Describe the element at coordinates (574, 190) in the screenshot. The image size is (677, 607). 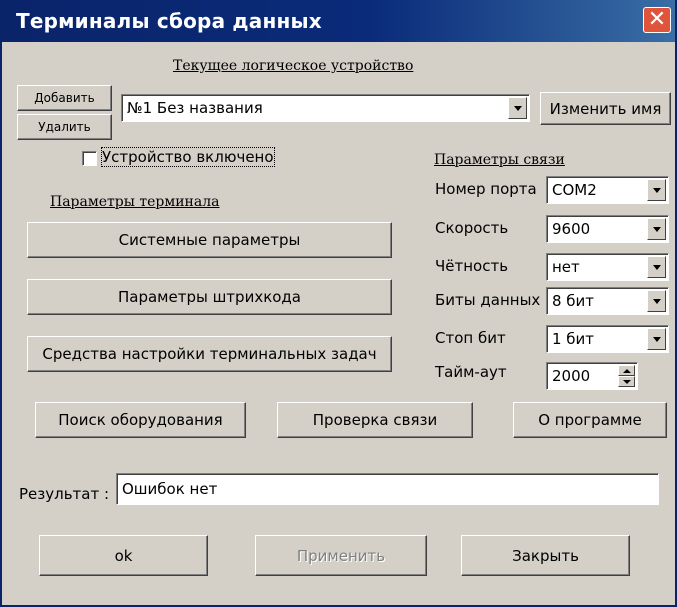
I see `port-value: COM2` at that location.